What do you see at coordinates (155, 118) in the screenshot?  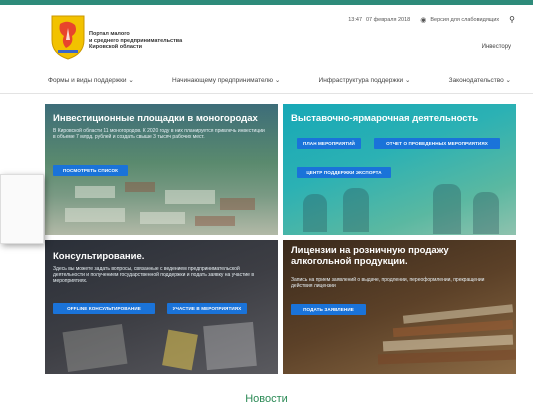 I see `tile-title: Инвестиционные площадки в моногородах` at bounding box center [155, 118].